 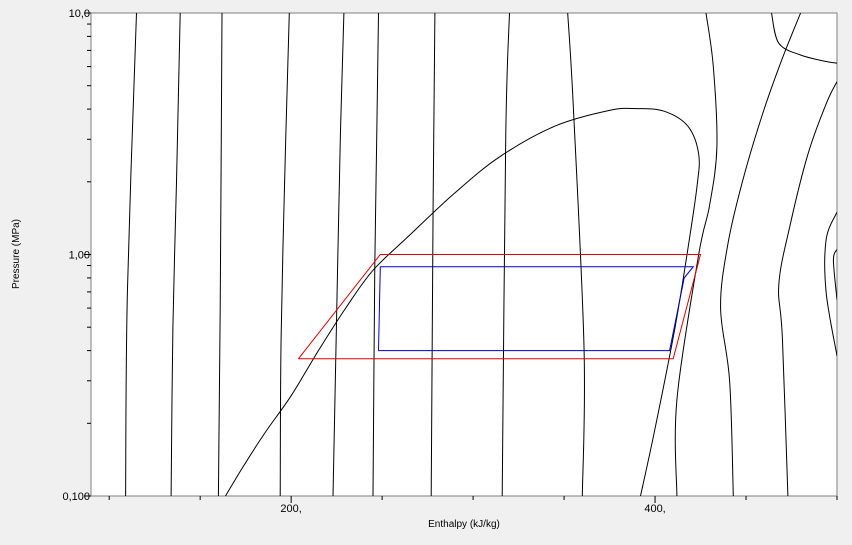 I want to click on x-tick-label: 200,, so click(x=290, y=509).